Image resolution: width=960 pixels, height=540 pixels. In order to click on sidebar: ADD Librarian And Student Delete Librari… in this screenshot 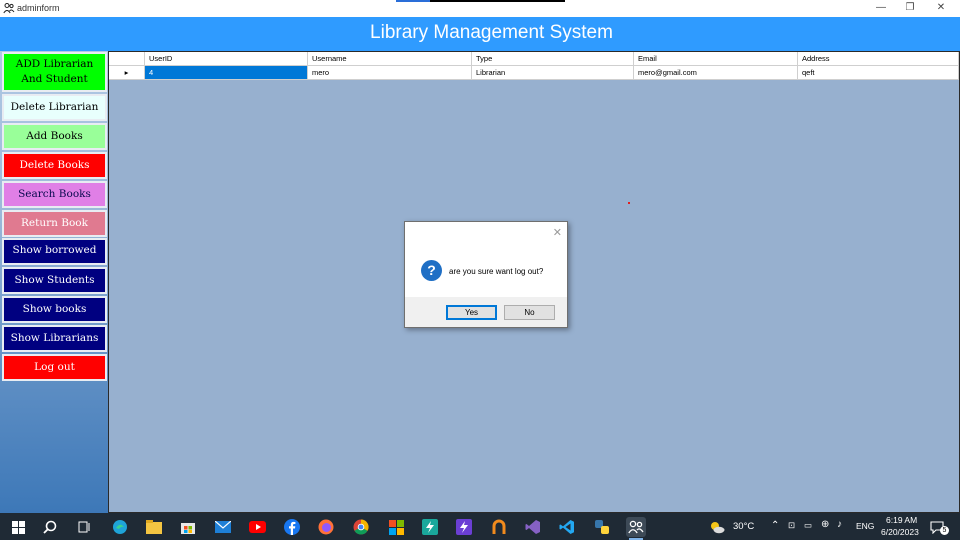, I will do `click(54, 282)`.